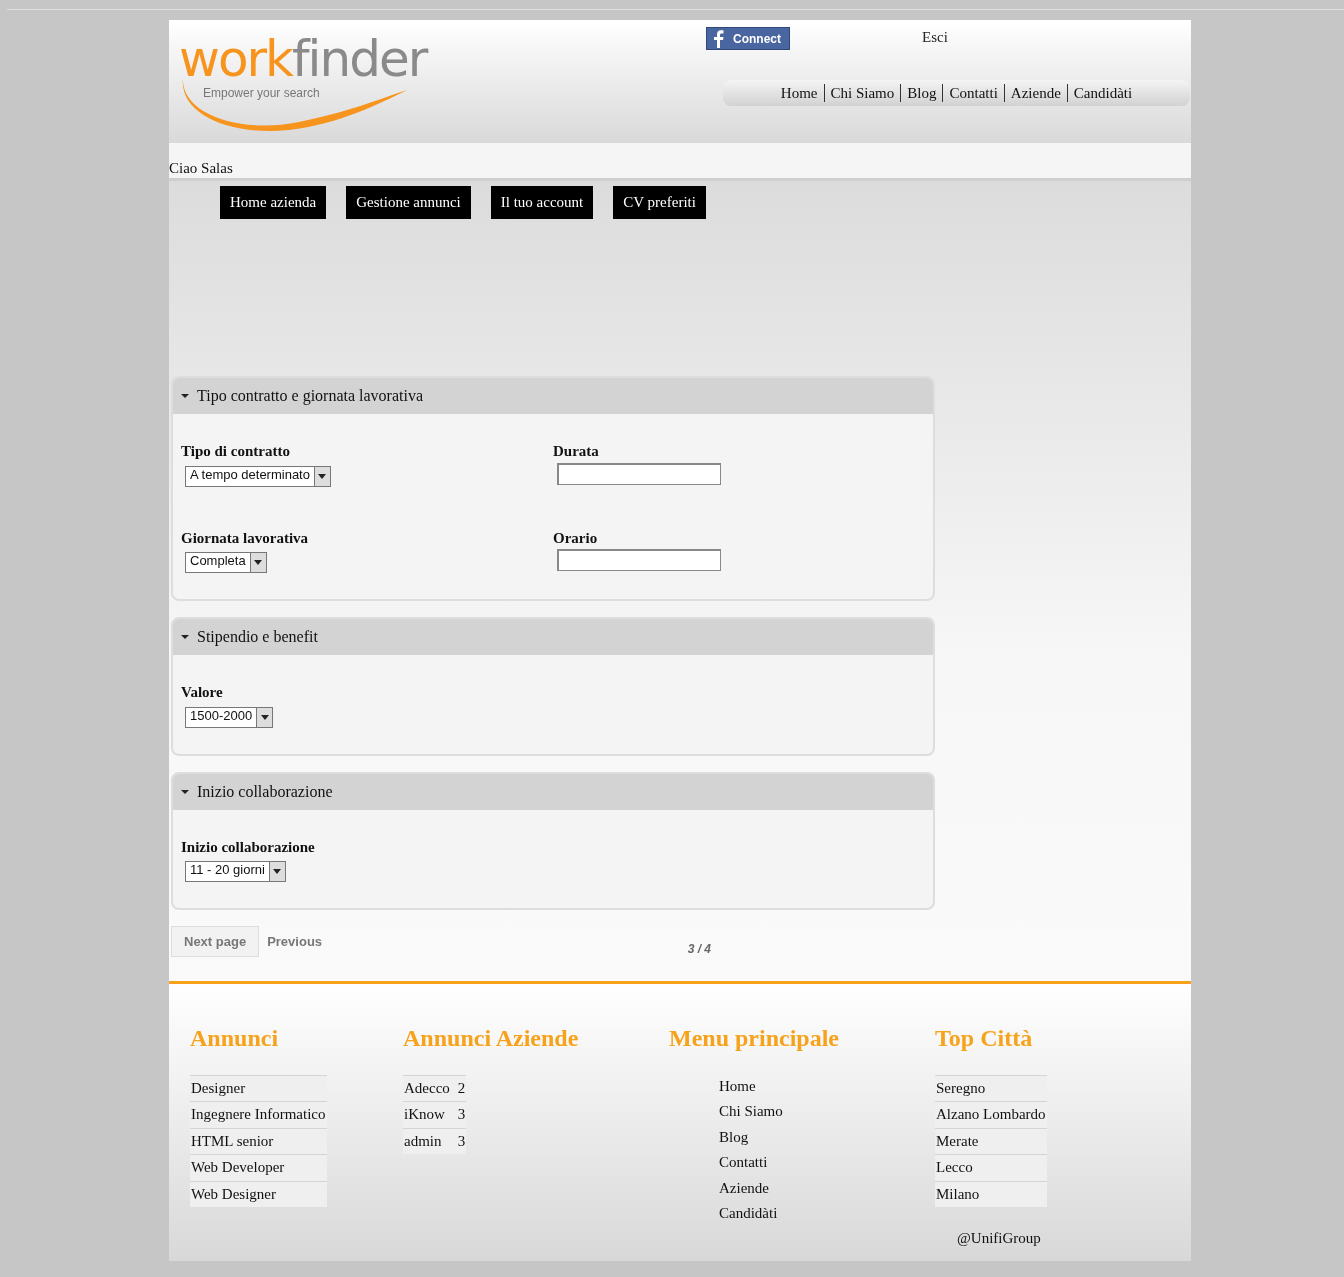 The width and height of the screenshot is (1344, 1277). What do you see at coordinates (1035, 93) in the screenshot?
I see `nav-link: Aziende` at bounding box center [1035, 93].